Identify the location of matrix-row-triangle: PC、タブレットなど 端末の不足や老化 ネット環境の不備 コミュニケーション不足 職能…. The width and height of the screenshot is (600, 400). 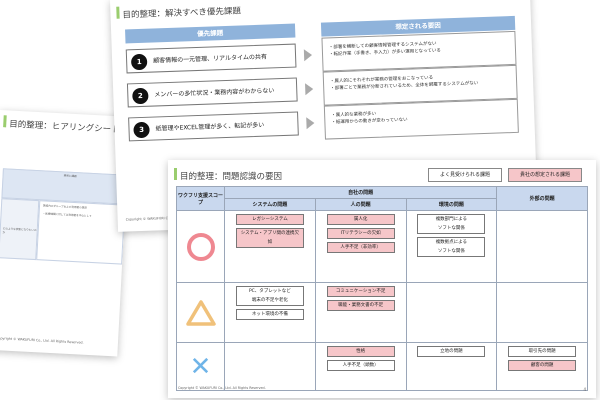
(382, 312).